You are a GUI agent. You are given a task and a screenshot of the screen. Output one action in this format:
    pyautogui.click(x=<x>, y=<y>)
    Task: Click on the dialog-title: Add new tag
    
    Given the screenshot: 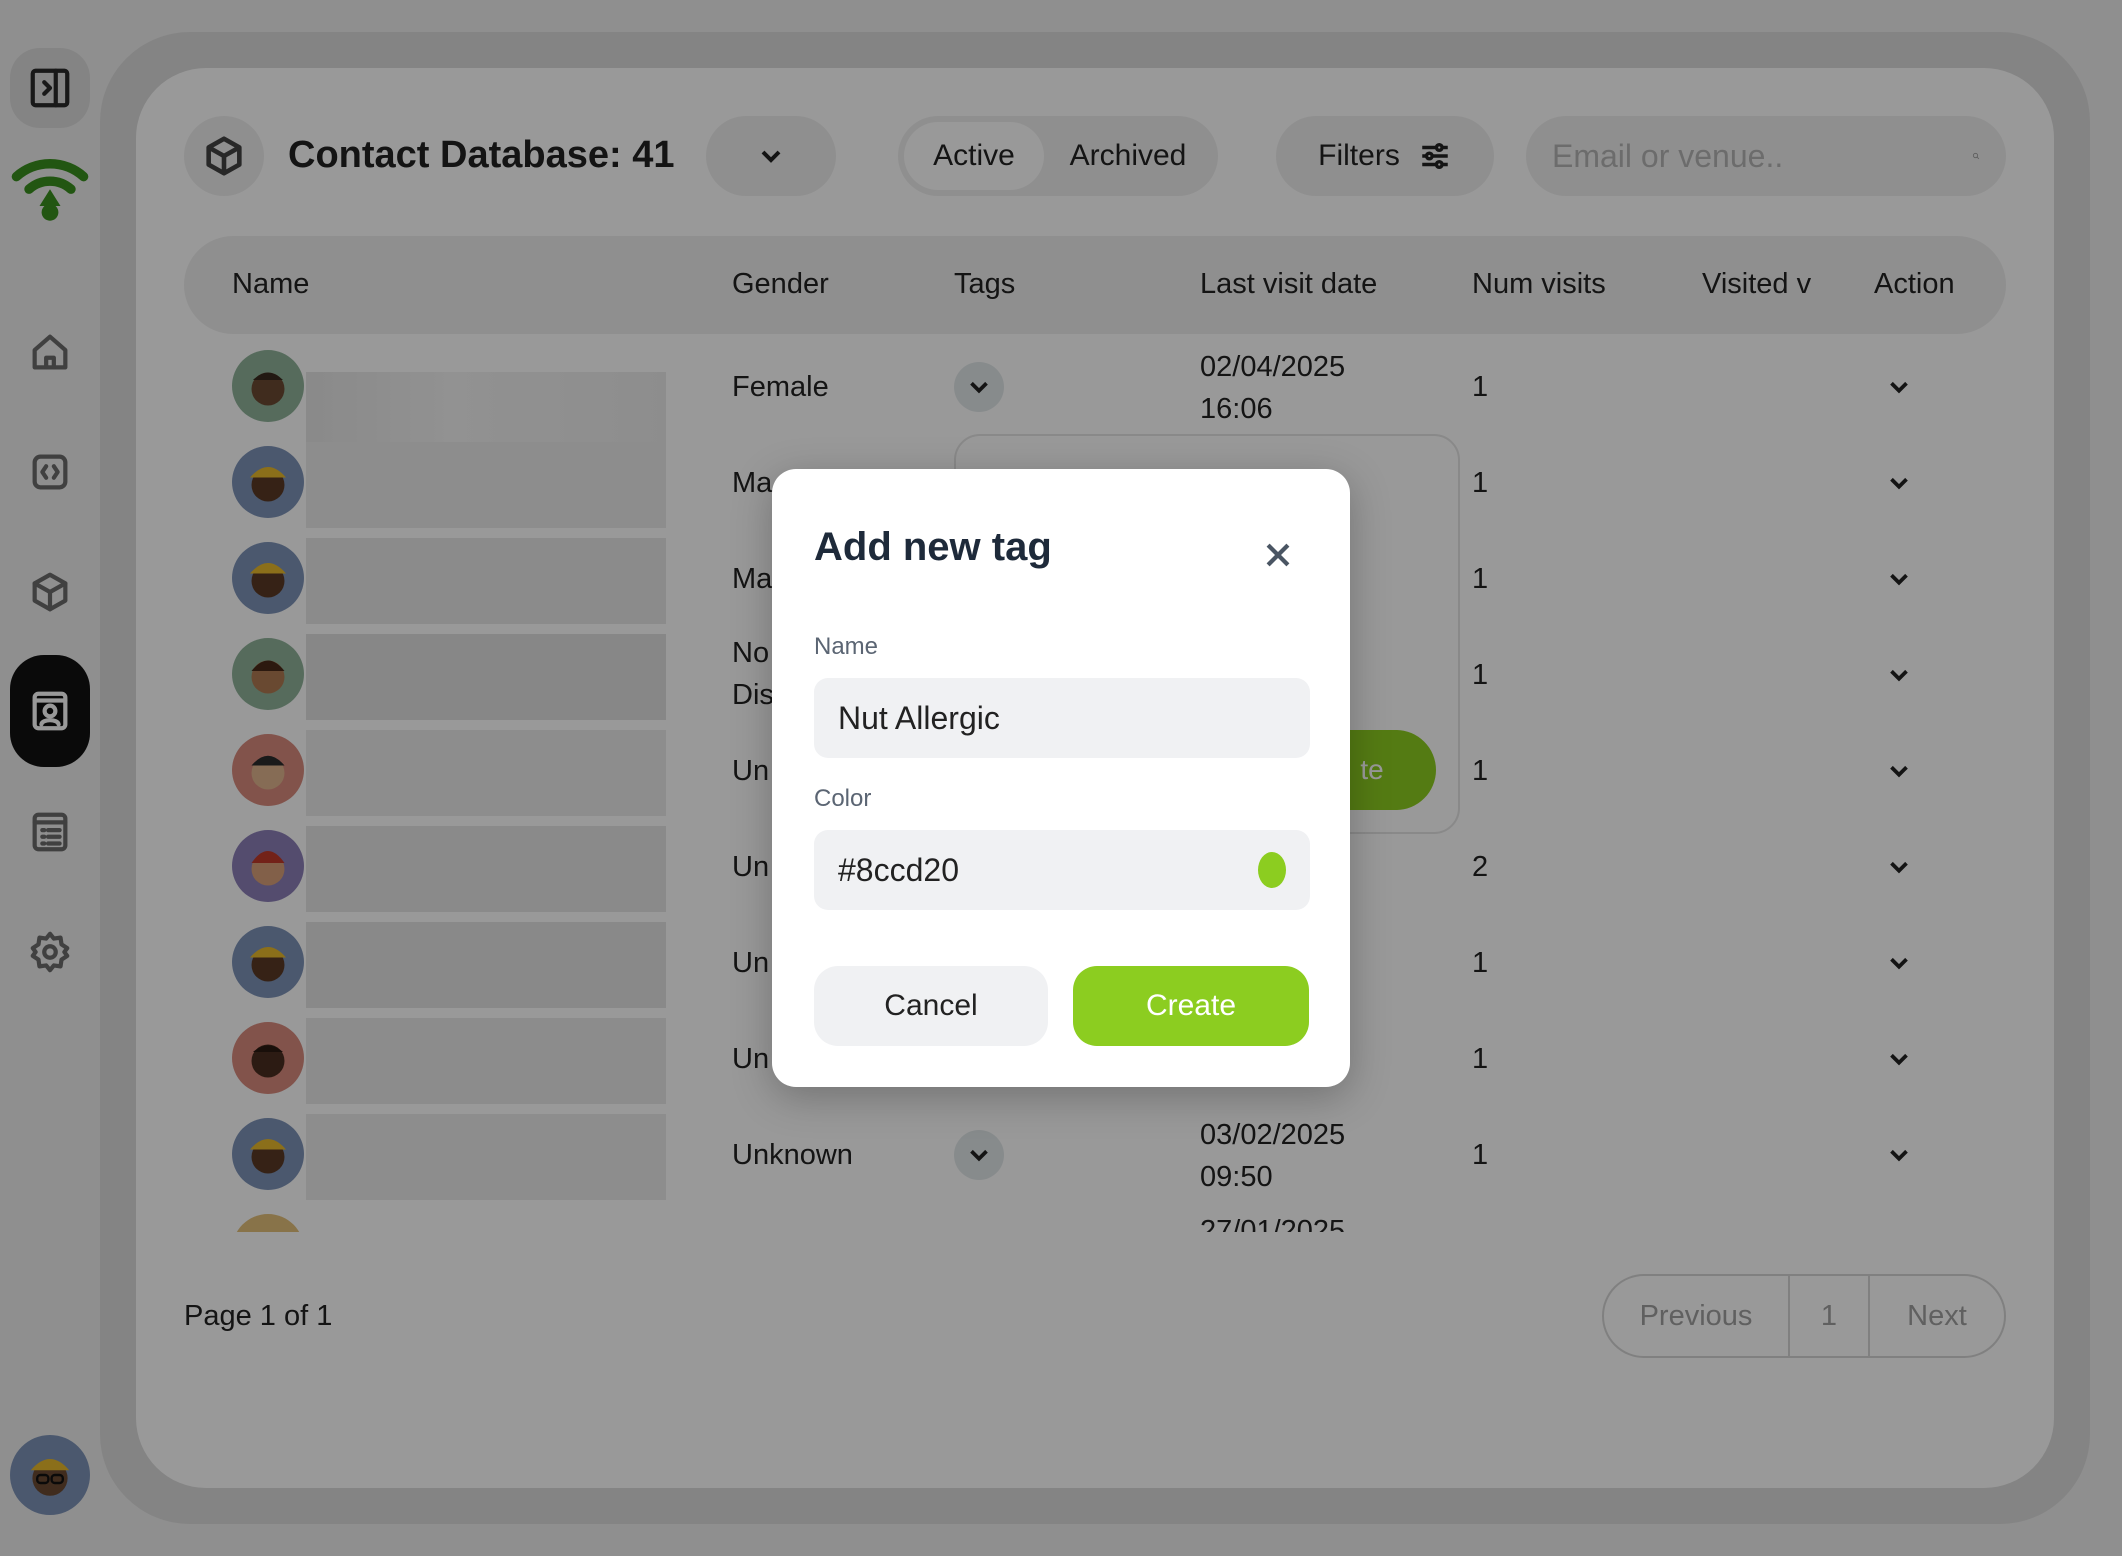 What is the action you would take?
    pyautogui.click(x=933, y=547)
    